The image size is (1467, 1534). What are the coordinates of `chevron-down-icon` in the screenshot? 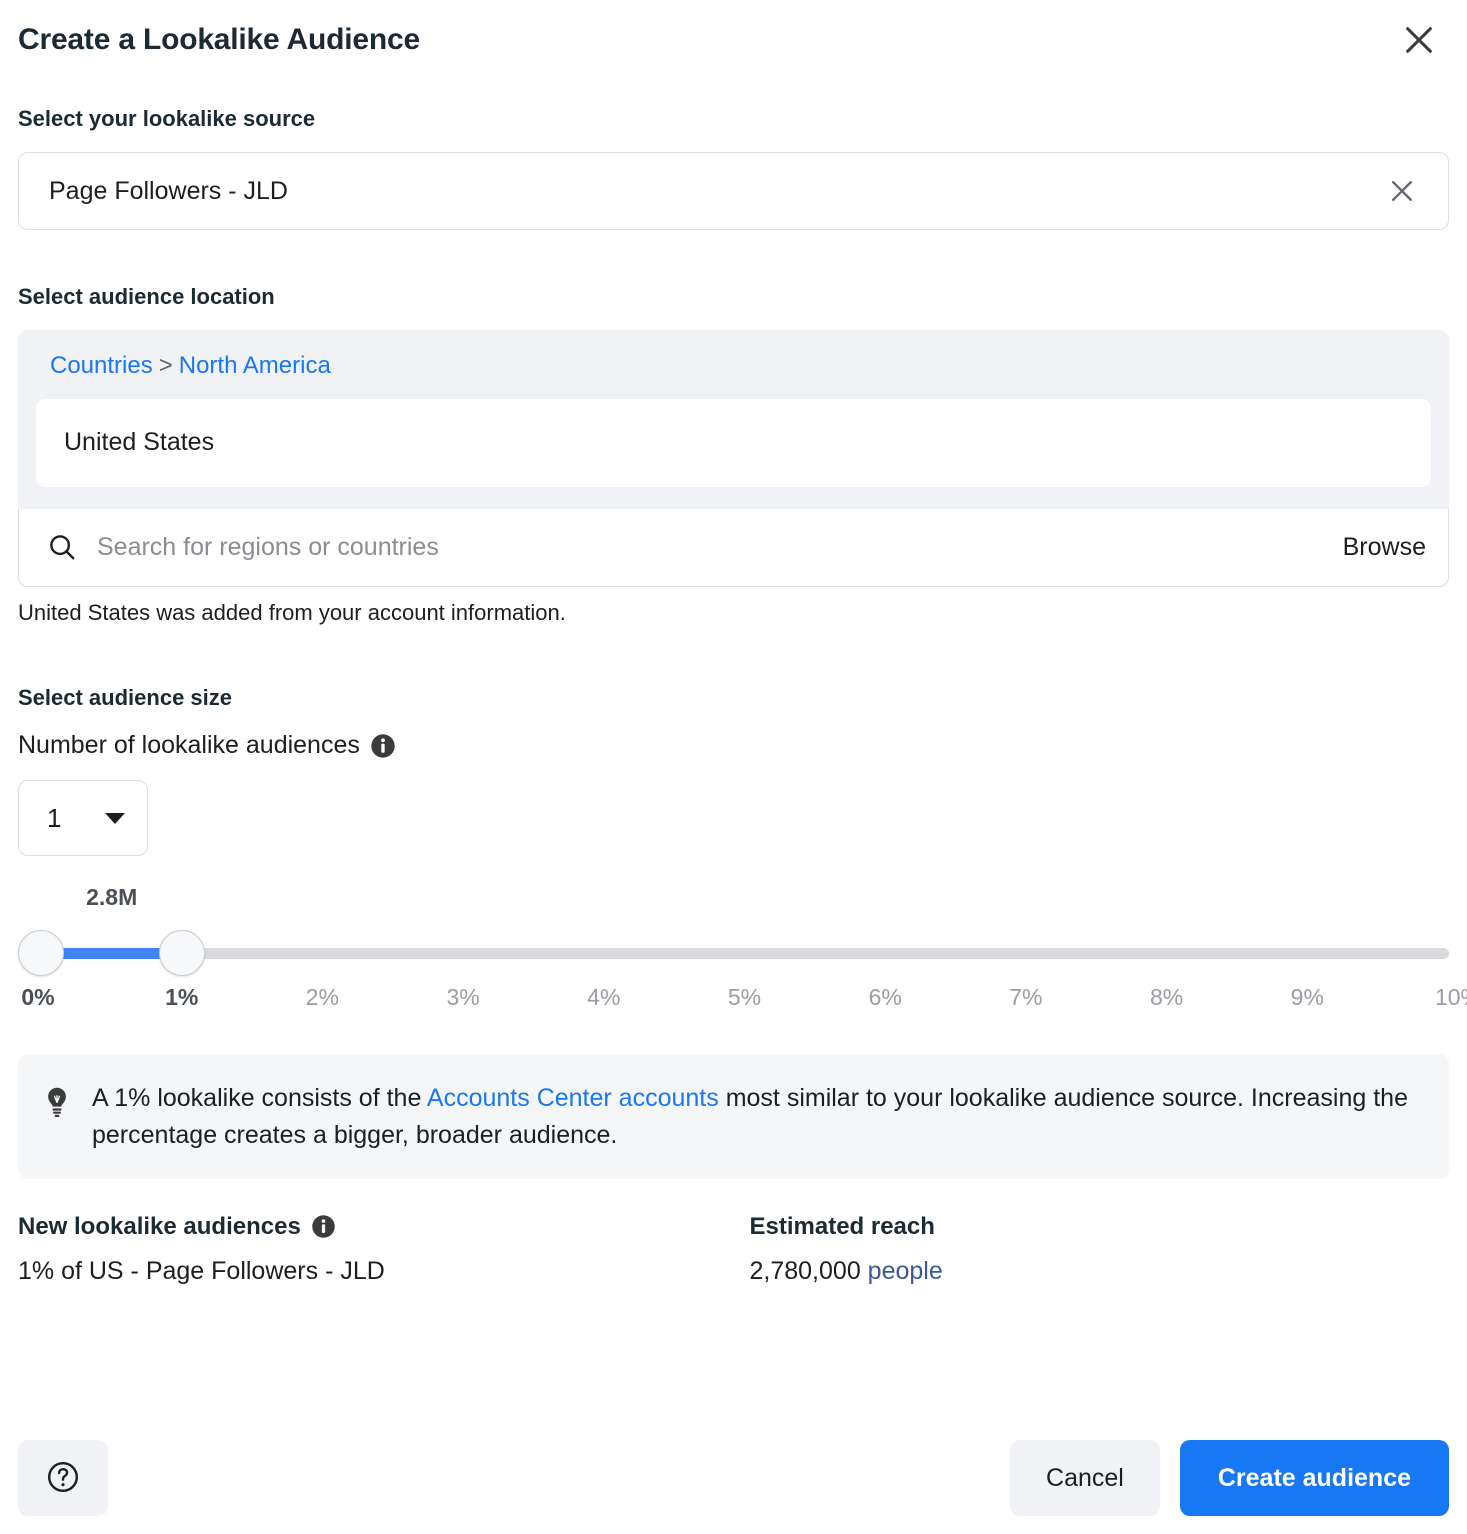 It's located at (115, 818).